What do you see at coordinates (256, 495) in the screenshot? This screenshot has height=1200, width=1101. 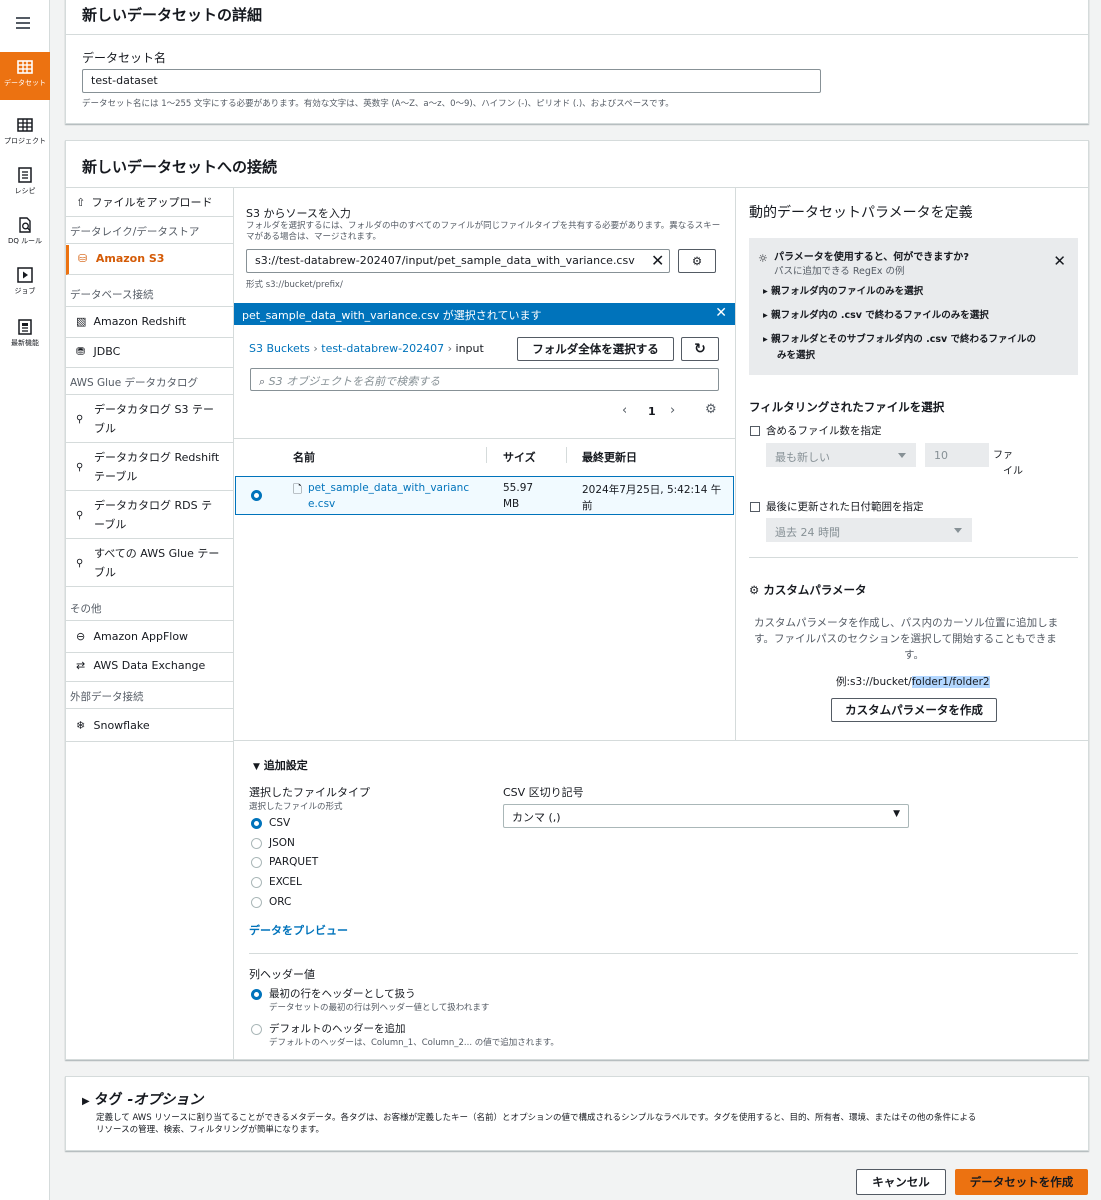 I see `row-radio` at bounding box center [256, 495].